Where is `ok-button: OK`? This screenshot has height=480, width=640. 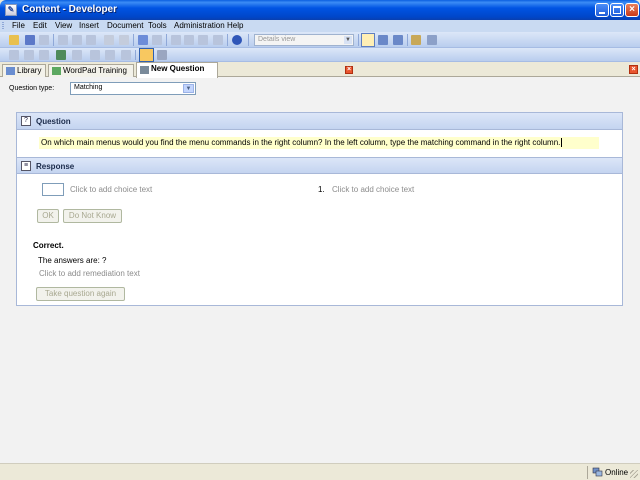
ok-button: OK is located at coordinates (48, 216).